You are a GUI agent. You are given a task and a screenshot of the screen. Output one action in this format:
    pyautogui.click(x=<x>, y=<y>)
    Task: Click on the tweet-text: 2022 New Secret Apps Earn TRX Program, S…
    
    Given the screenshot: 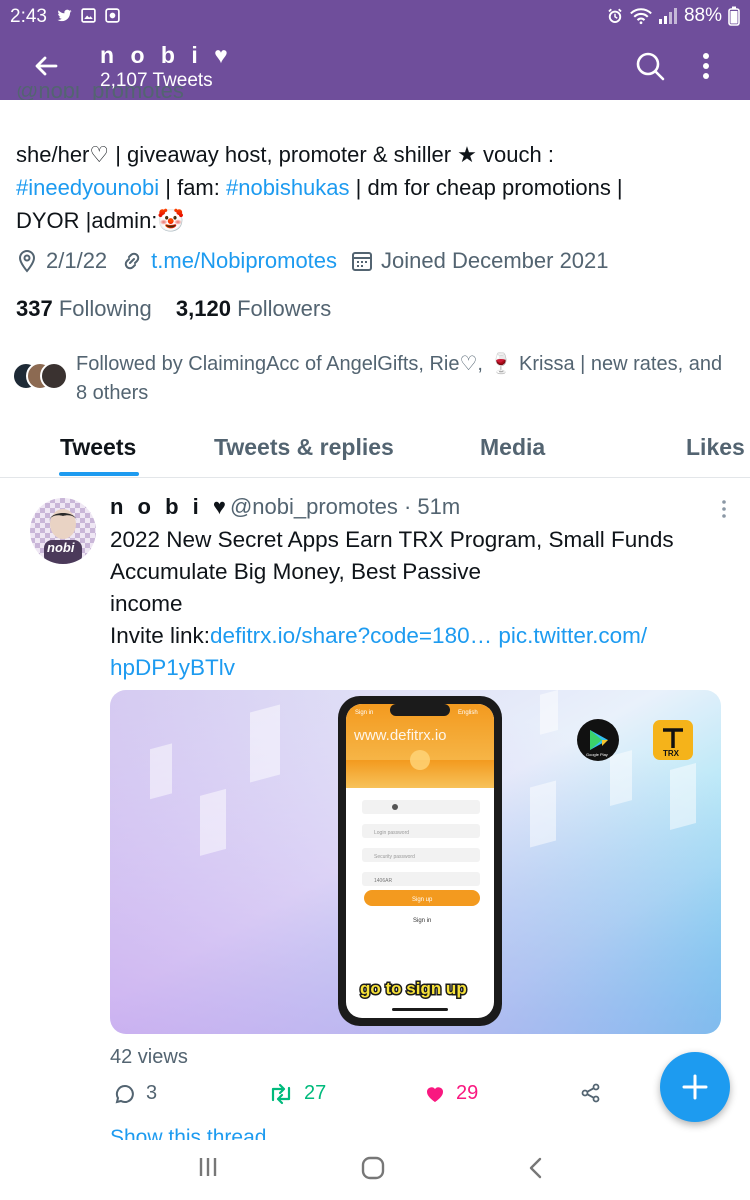 What is the action you would take?
    pyautogui.click(x=392, y=603)
    